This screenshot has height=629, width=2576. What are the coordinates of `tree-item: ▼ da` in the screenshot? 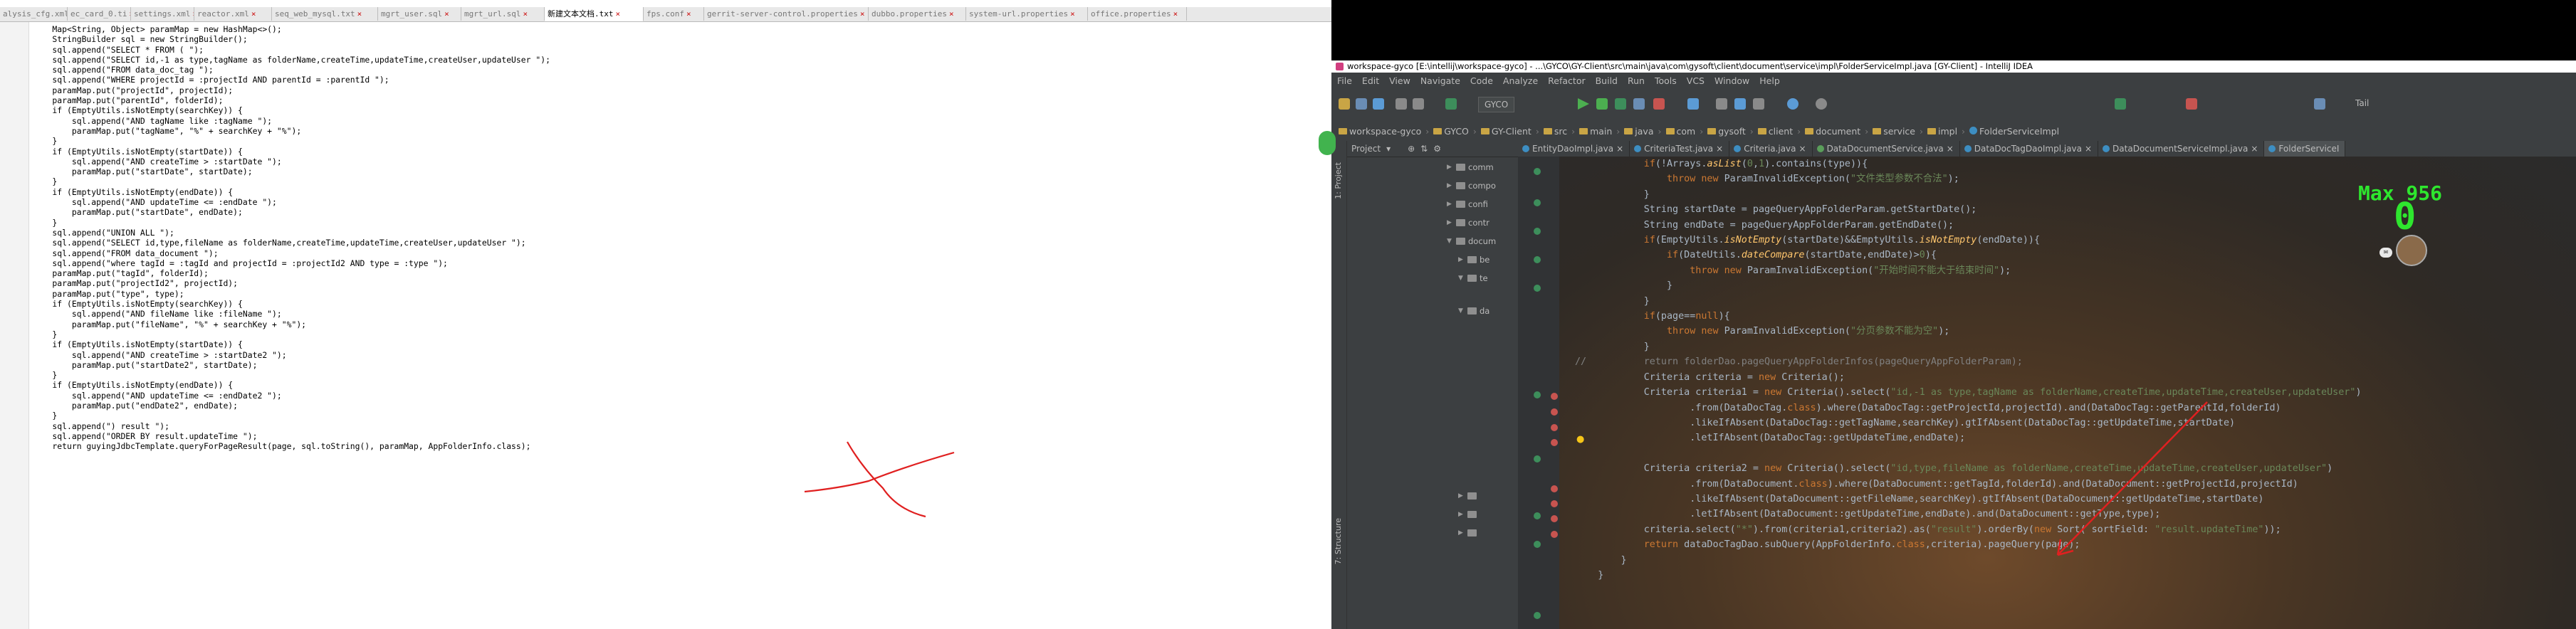 It's located at (1473, 311).